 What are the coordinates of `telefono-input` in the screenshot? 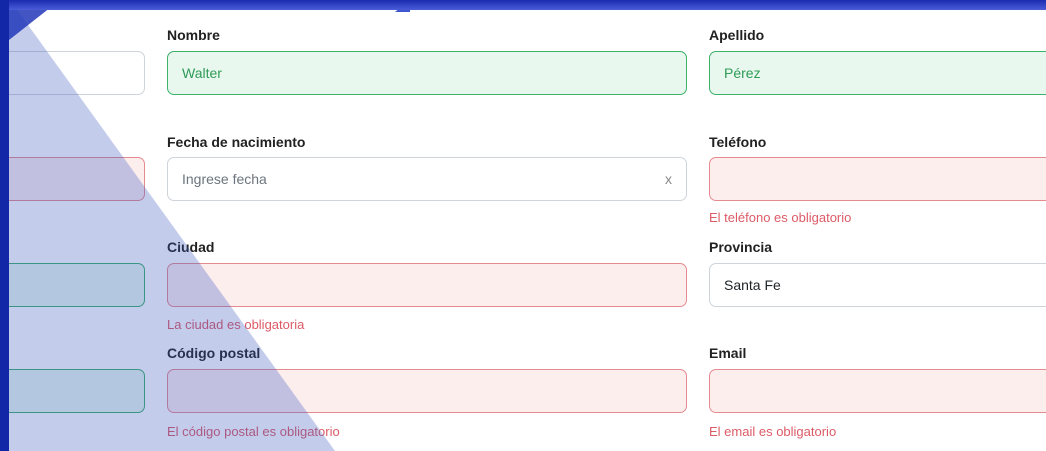 It's located at (877, 179).